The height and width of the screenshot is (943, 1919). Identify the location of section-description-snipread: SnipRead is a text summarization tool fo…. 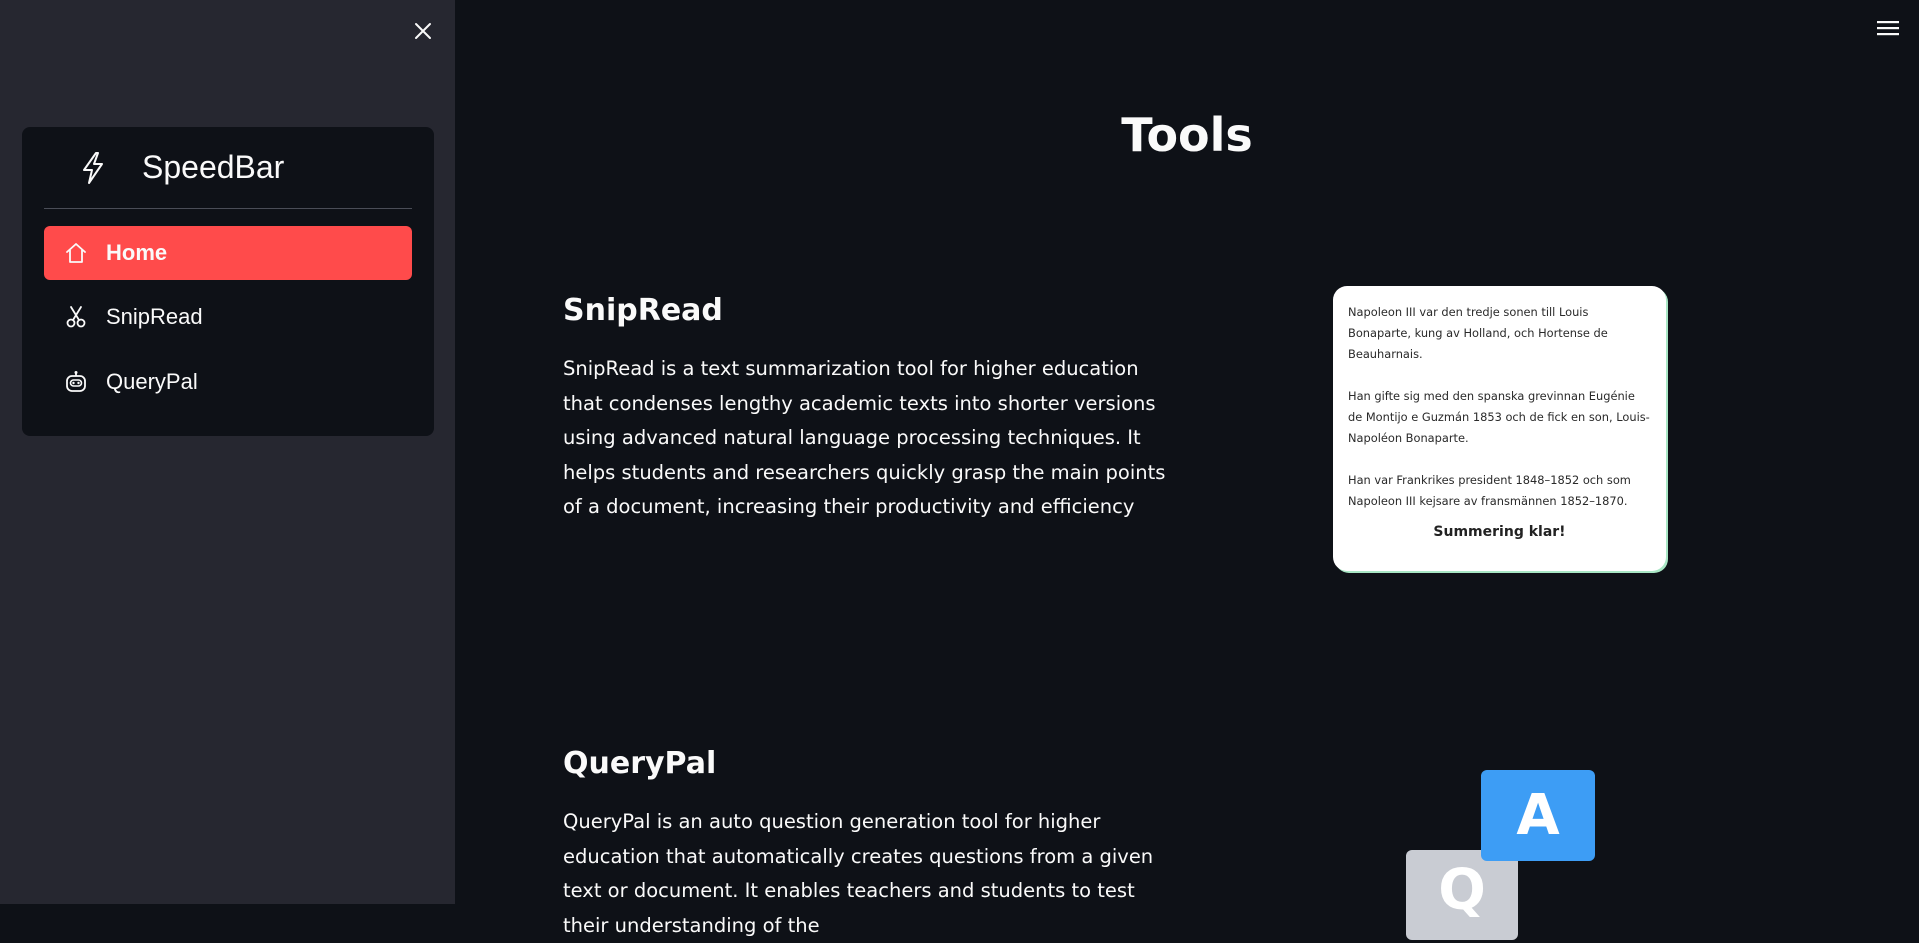
(864, 437).